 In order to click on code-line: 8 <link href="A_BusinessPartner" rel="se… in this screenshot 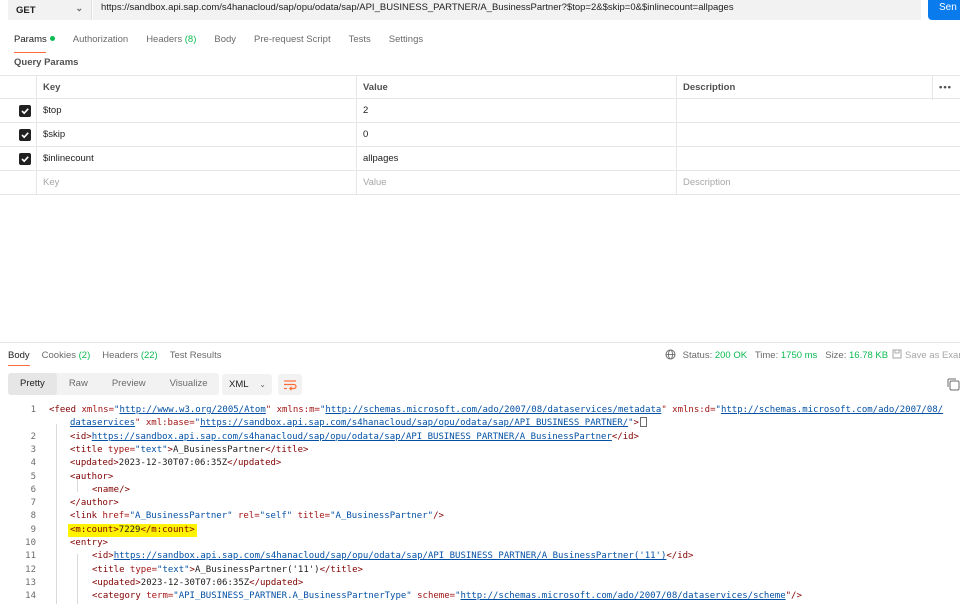, I will do `click(480, 516)`.